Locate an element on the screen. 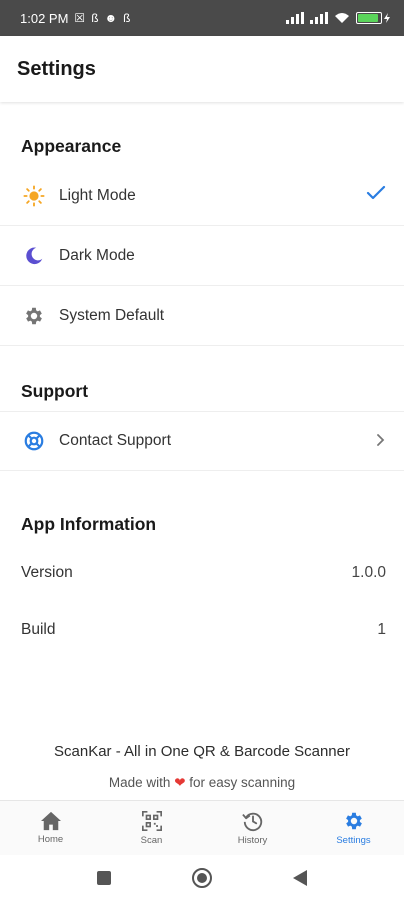  nav-history: History is located at coordinates (252, 828).